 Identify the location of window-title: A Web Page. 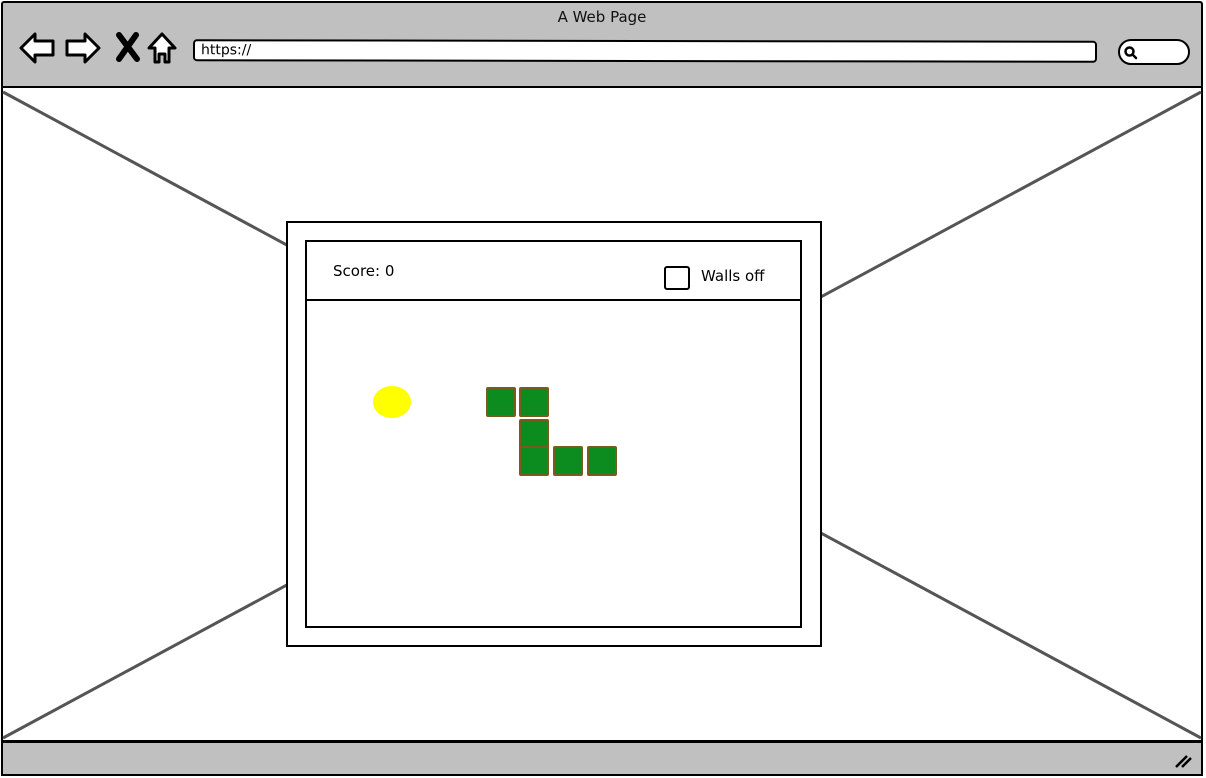
(602, 17).